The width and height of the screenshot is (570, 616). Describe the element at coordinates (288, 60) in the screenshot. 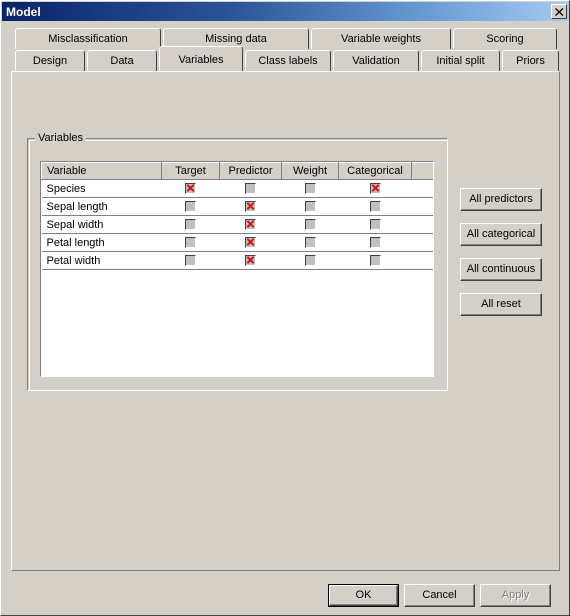

I see `tab-class-labels: Class labels` at that location.